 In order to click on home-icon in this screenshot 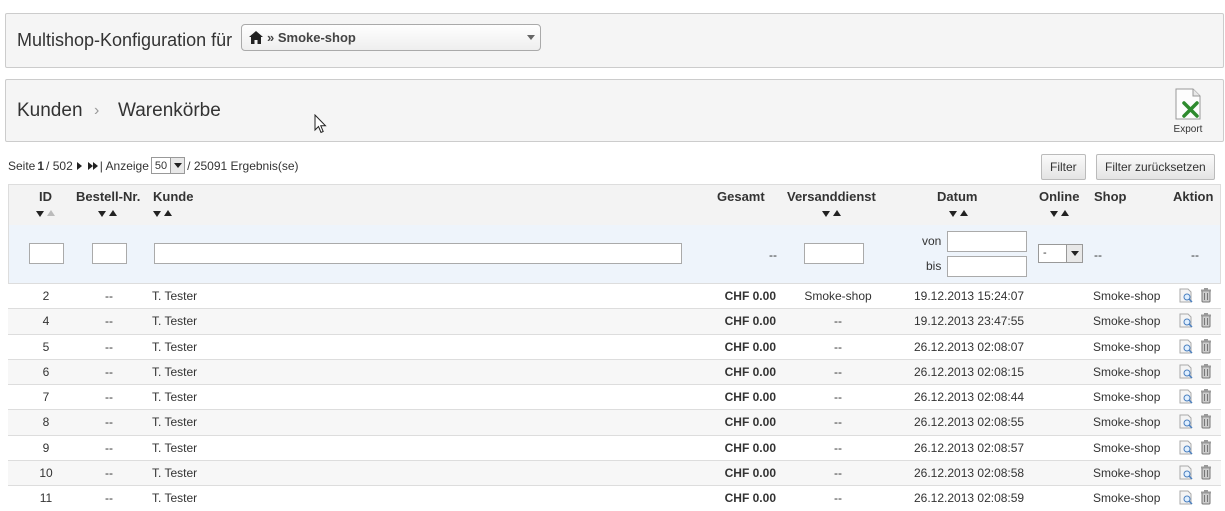, I will do `click(256, 39)`.